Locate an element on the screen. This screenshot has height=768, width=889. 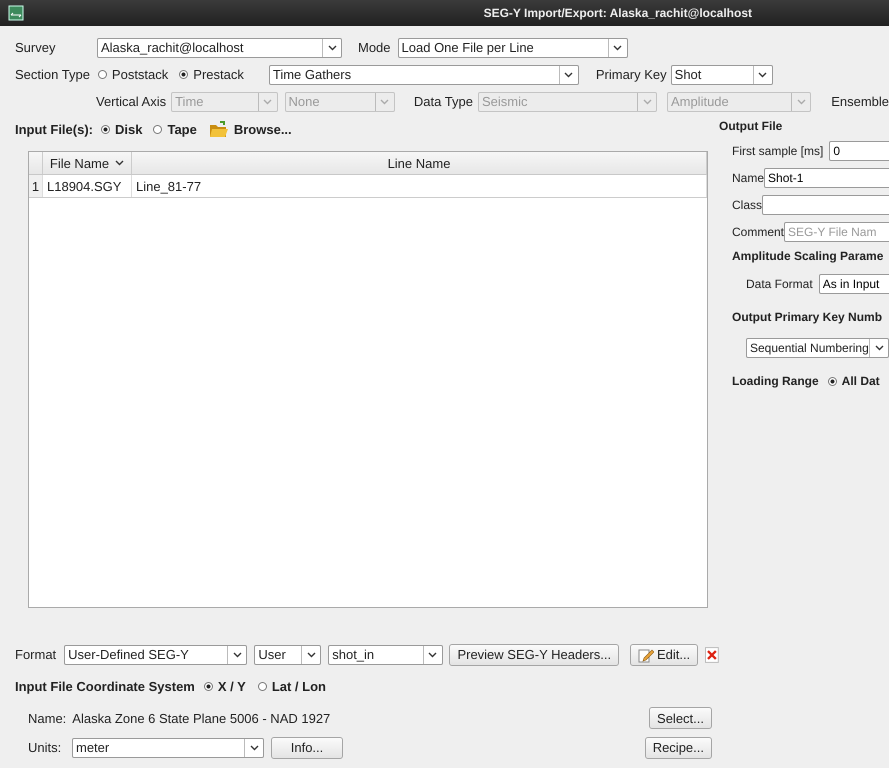
column-header: File Name is located at coordinates (87, 163).